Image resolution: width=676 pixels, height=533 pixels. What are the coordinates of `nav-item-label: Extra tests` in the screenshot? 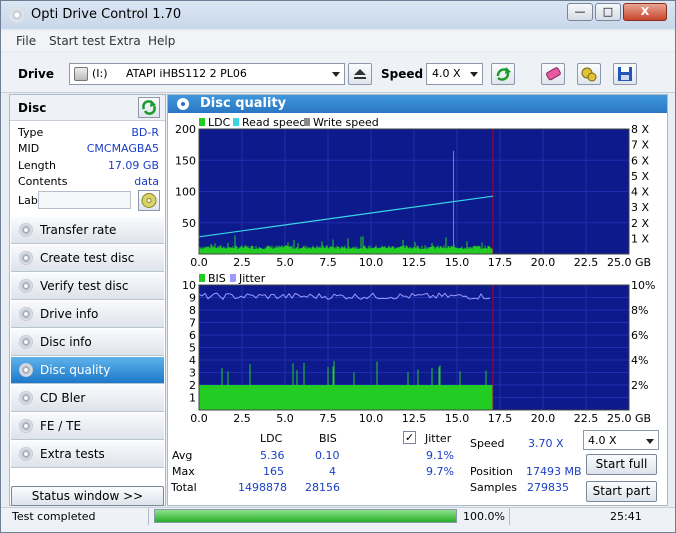 It's located at (72, 454).